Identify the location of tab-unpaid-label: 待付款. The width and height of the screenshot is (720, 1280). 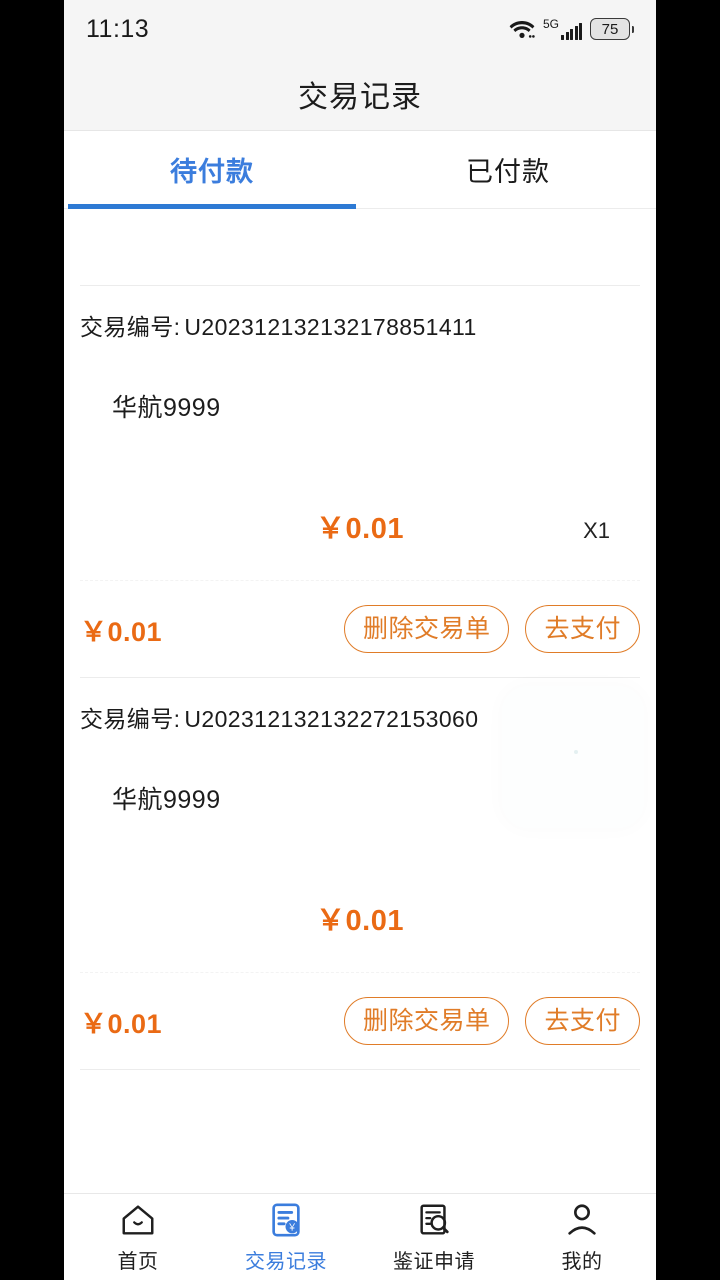
(212, 172).